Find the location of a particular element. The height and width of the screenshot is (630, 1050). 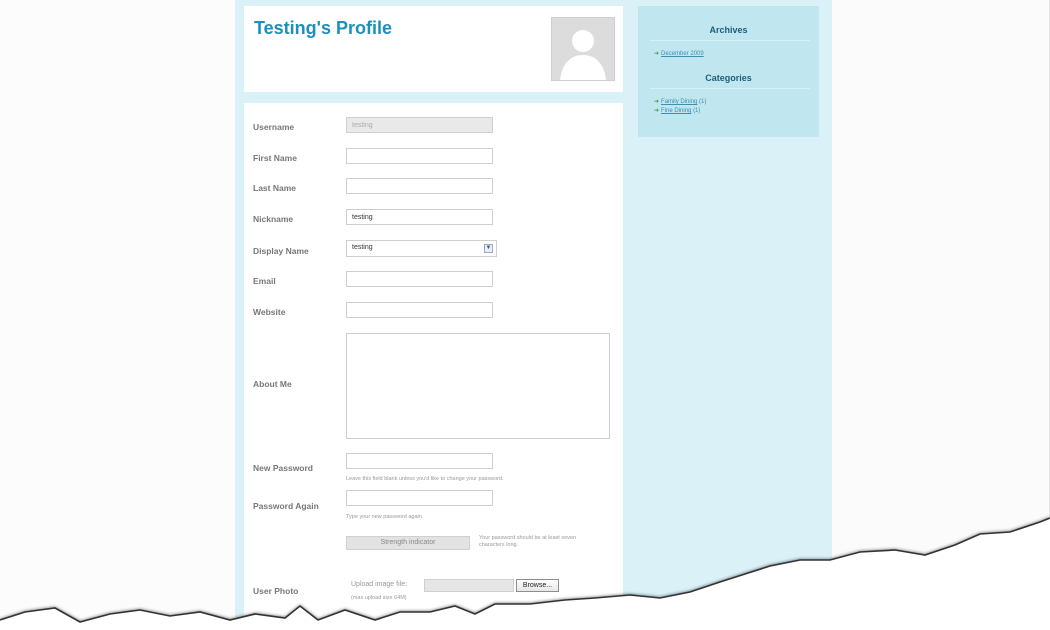

default-avatar-icon is located at coordinates (583, 49).